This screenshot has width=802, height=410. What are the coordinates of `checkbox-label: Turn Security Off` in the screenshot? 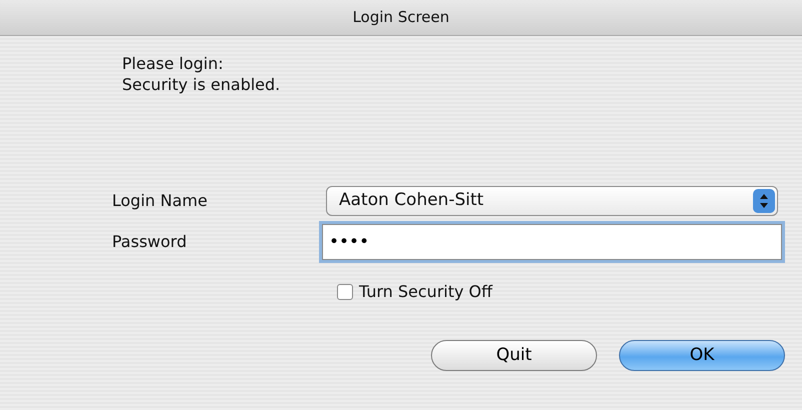 It's located at (425, 292).